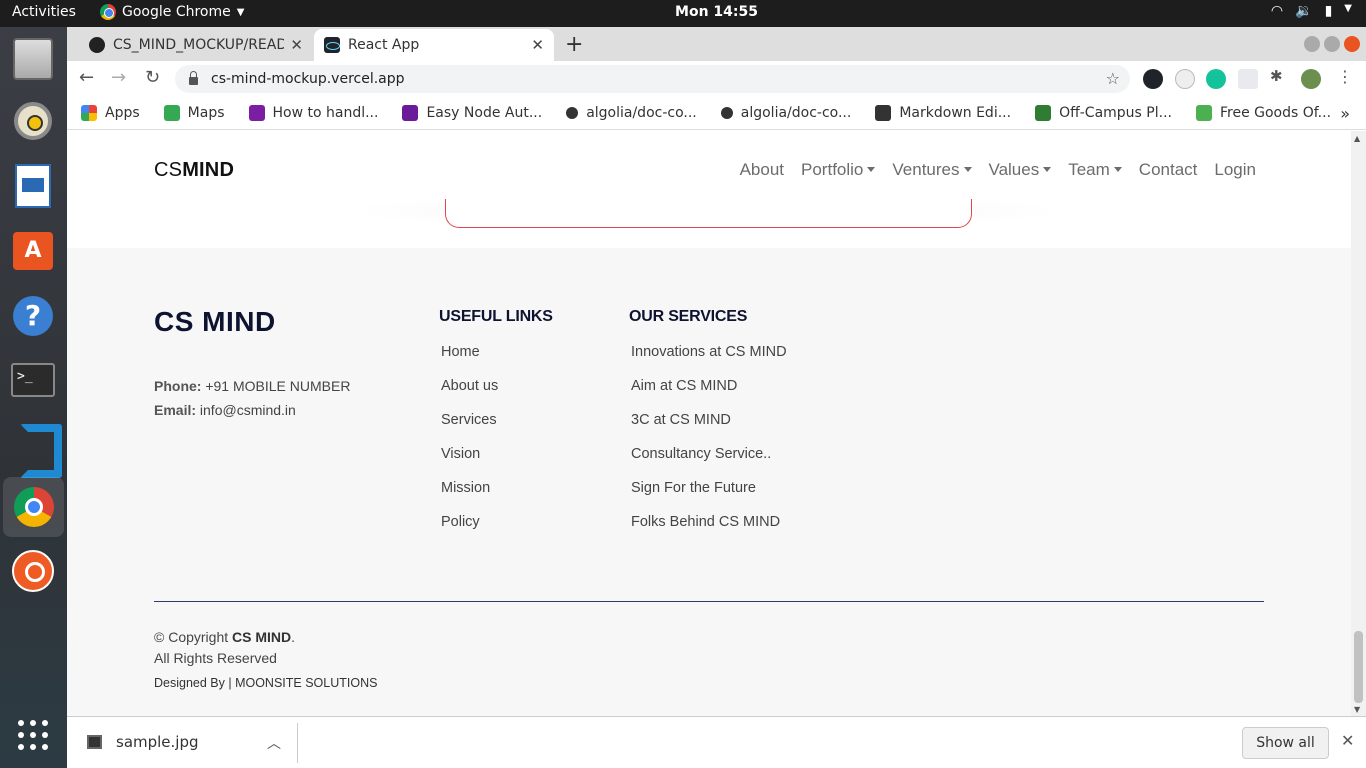 The image size is (1366, 768). Describe the element at coordinates (1312, 44) in the screenshot. I see `minimize-button` at that location.